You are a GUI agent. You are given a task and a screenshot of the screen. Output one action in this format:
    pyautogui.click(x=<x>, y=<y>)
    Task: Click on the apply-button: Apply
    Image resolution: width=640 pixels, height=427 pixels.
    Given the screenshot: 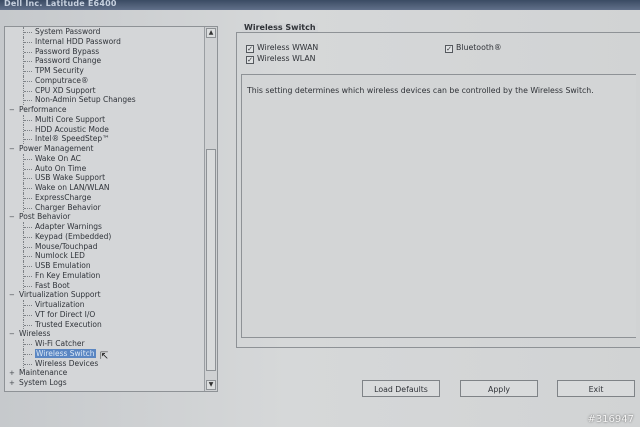 What is the action you would take?
    pyautogui.click(x=499, y=388)
    